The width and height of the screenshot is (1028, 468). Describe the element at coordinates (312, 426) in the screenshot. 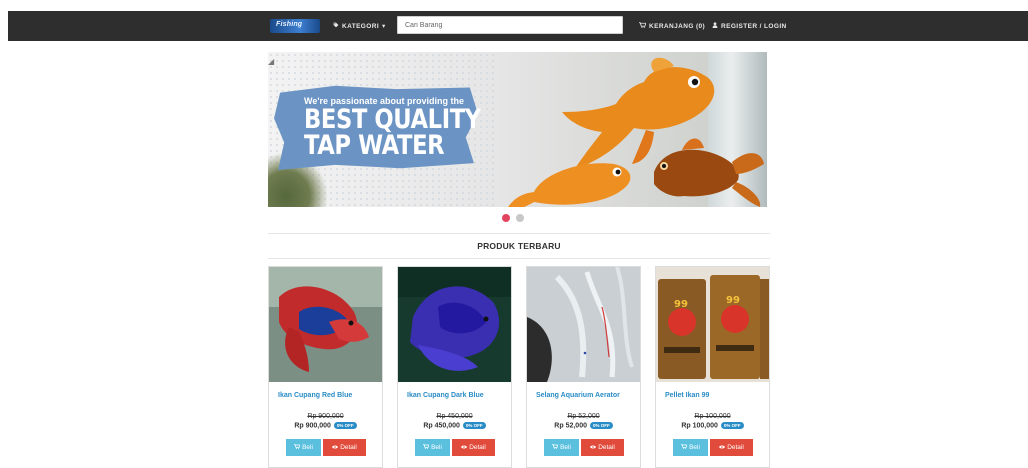

I see `product-price: Rp 900,000` at that location.